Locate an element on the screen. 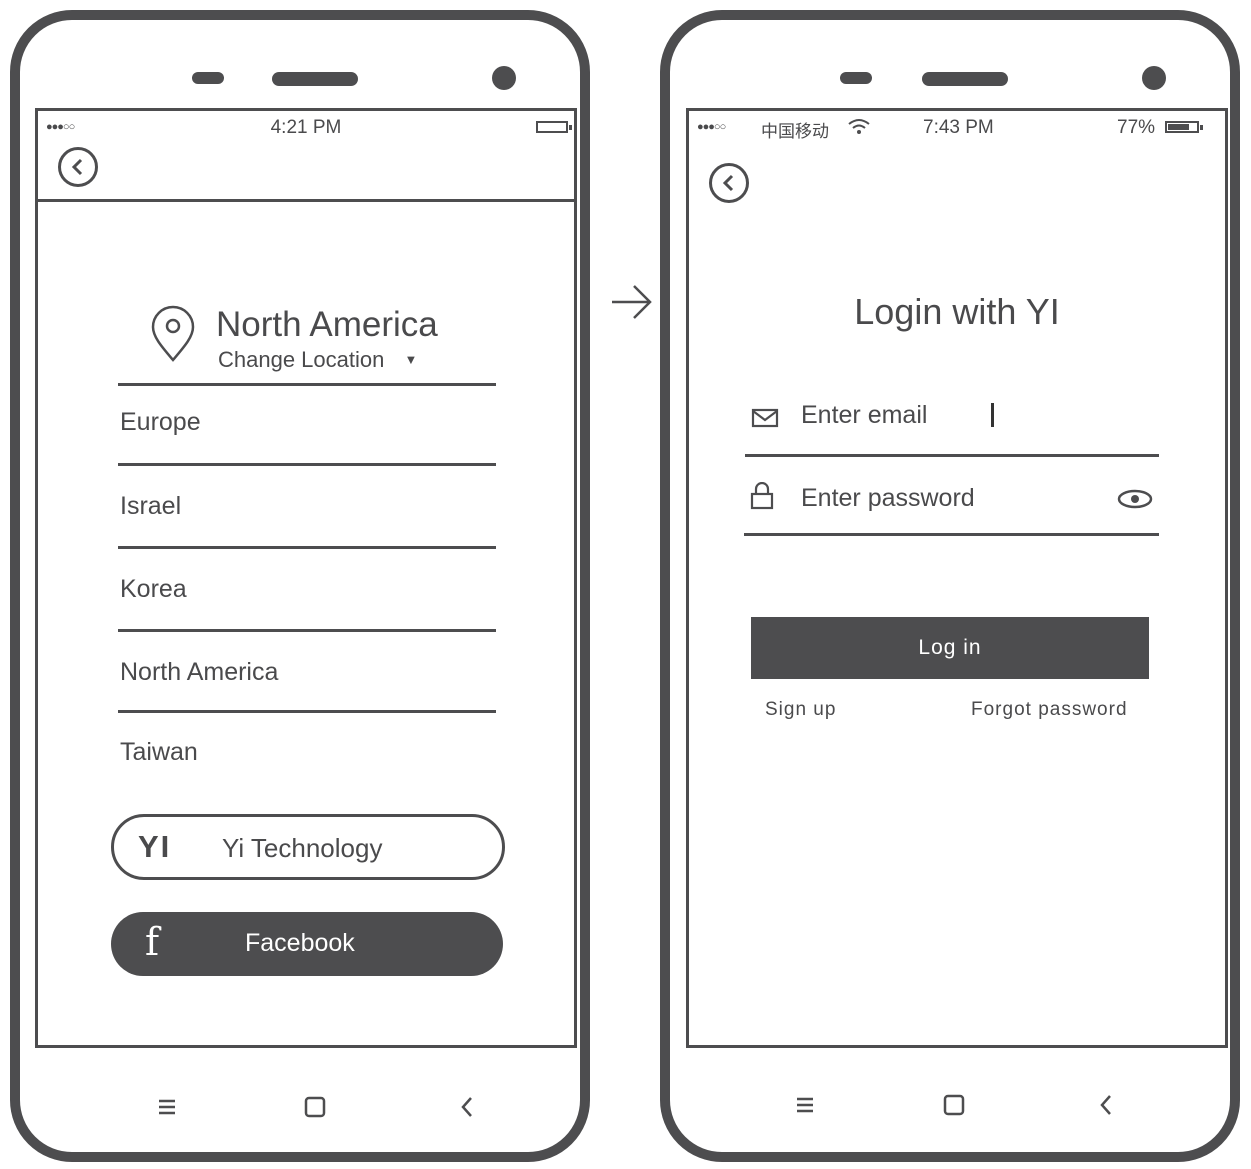  yi-technology-button: YI Yi Technology is located at coordinates (308, 847).